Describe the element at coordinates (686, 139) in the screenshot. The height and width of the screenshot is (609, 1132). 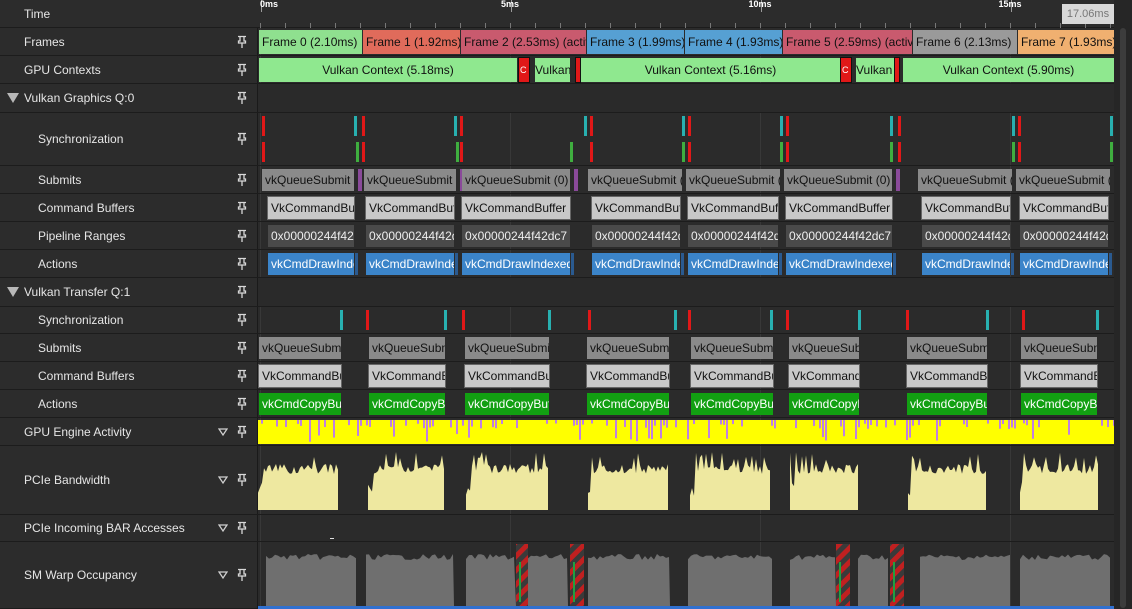
I see `track-row-g_sync` at that location.